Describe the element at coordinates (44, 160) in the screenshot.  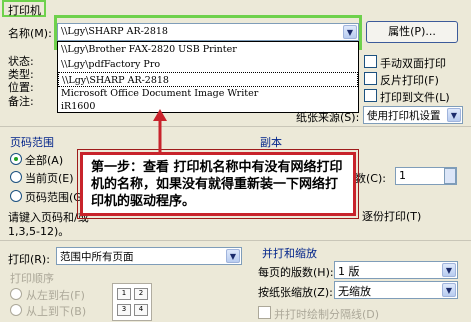
I see `all-pages-label: 全部(A)` at that location.